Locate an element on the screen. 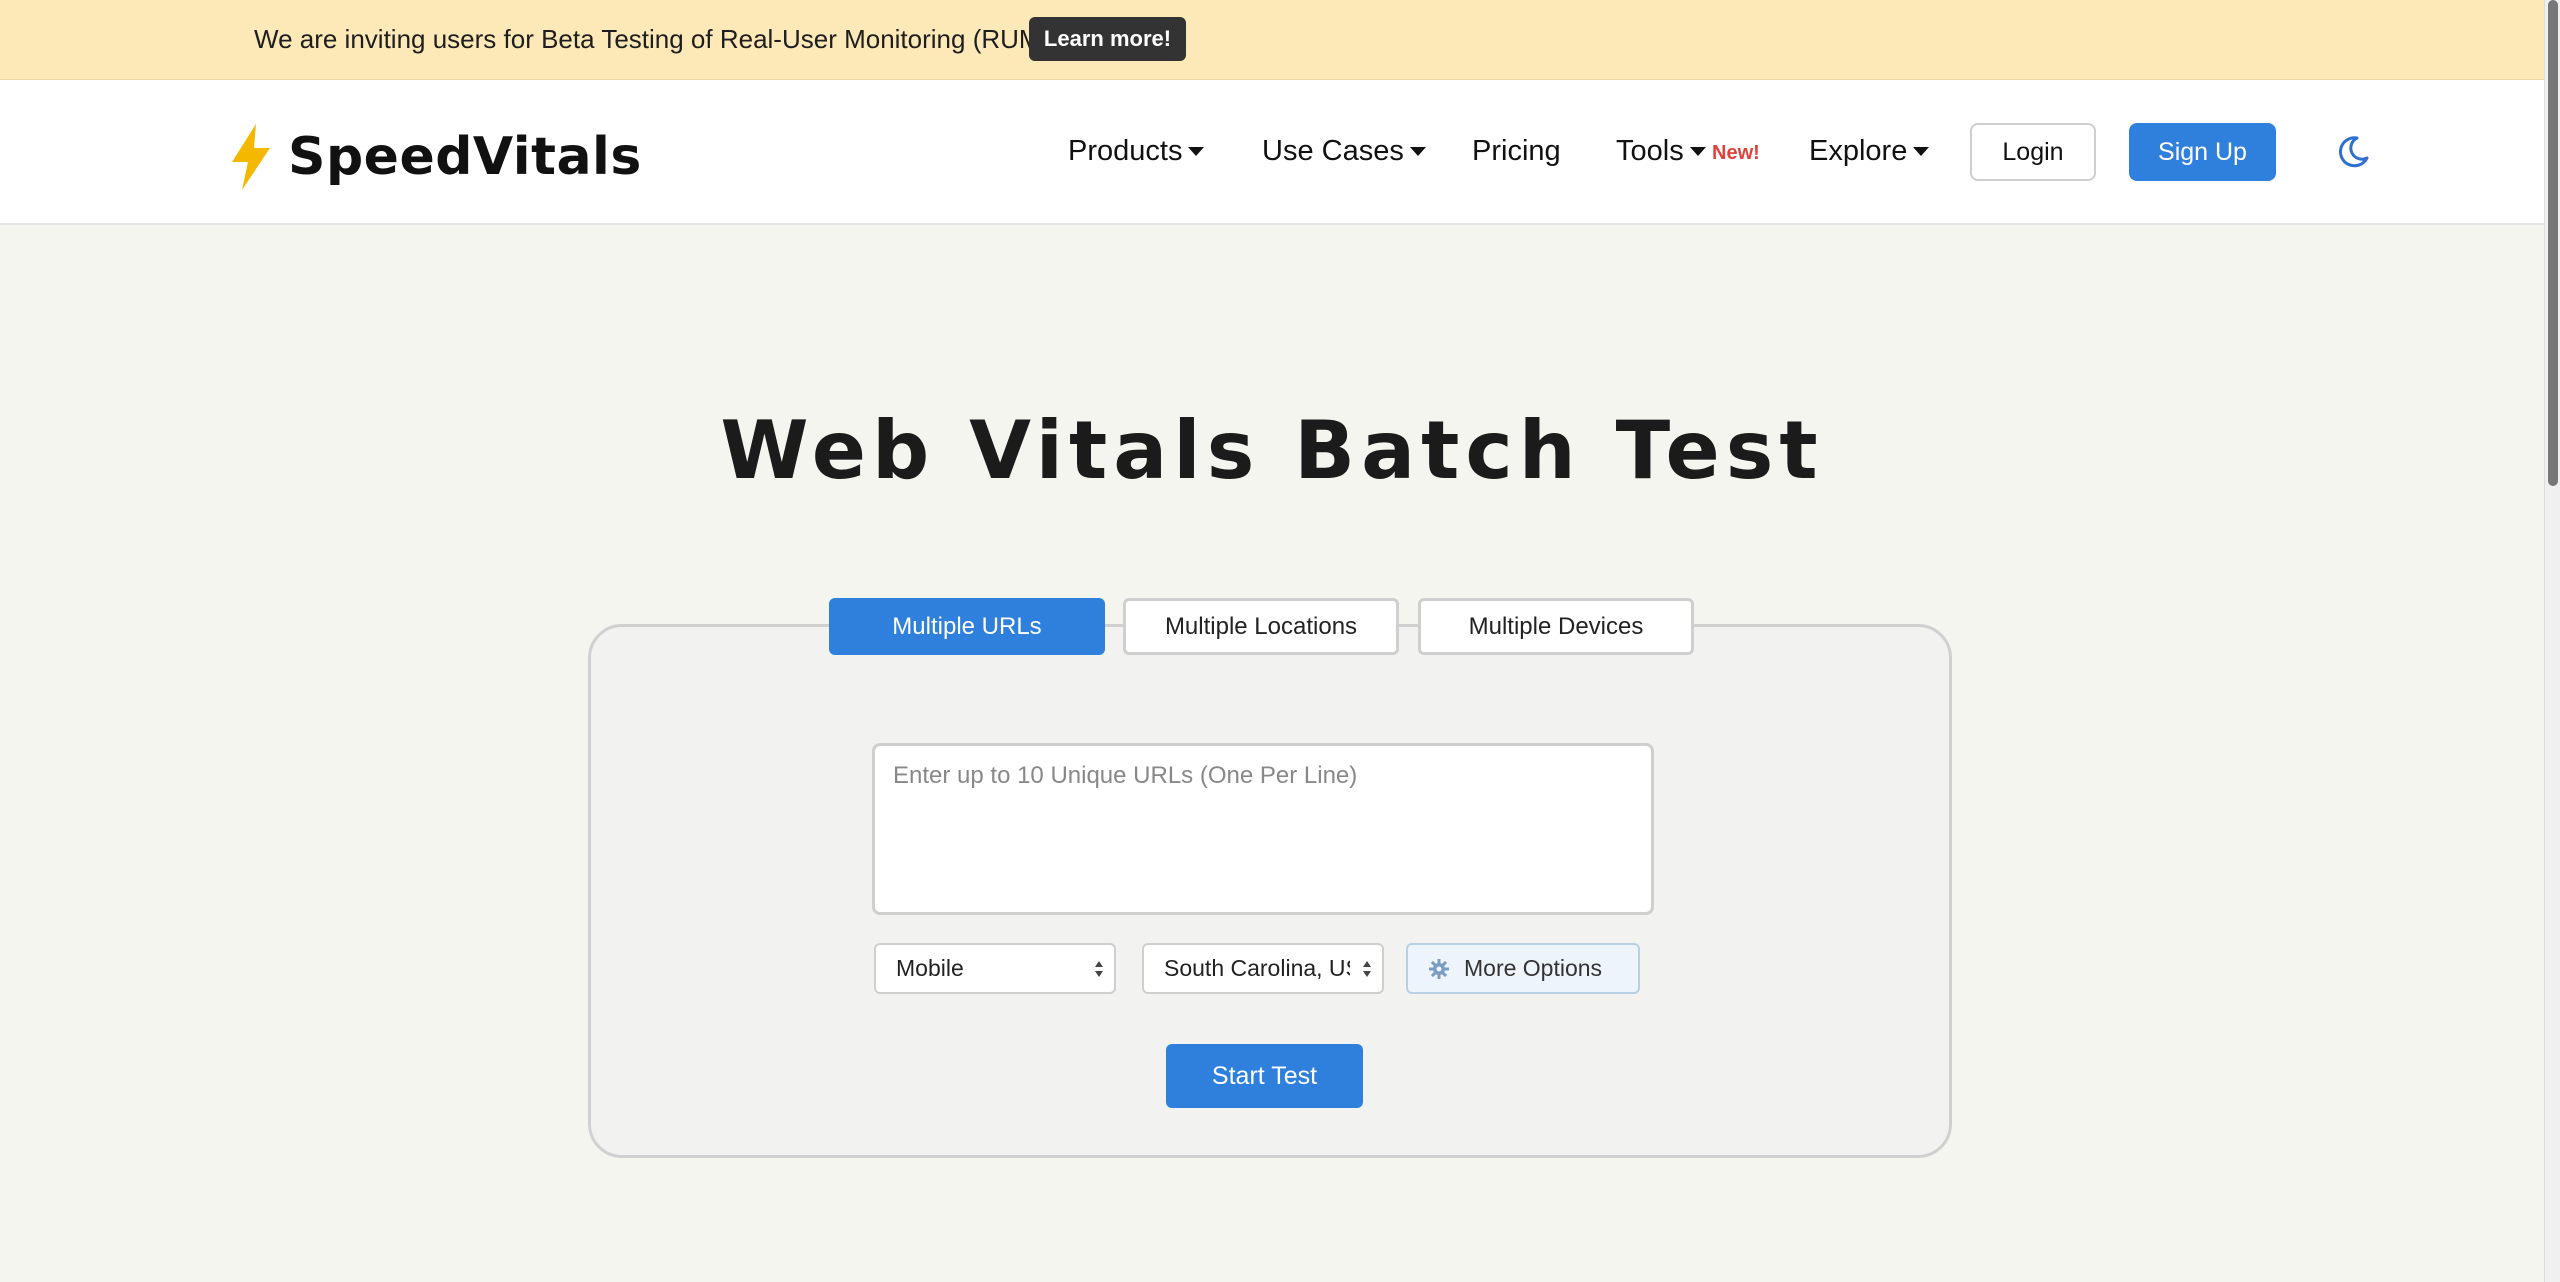  location-select-value: South Carolina, US is located at coordinates (1257, 968).